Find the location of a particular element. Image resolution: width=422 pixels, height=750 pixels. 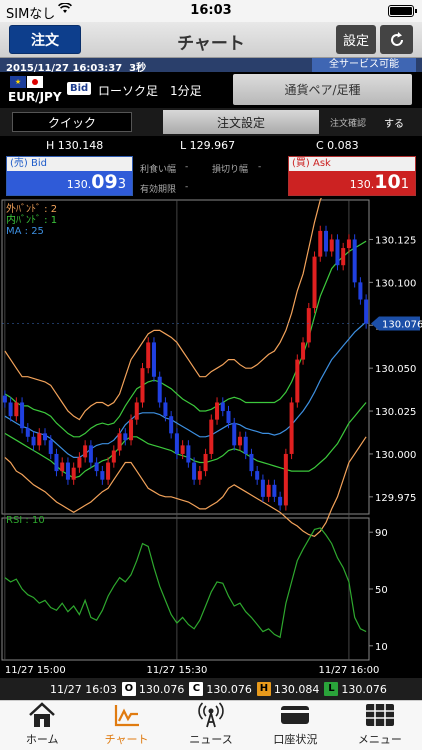

low-value-bar: 130.076 is located at coordinates (364, 689).